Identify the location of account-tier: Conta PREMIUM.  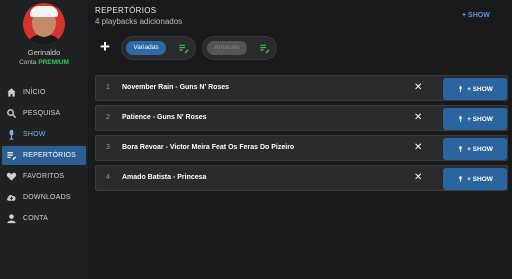
(44, 62).